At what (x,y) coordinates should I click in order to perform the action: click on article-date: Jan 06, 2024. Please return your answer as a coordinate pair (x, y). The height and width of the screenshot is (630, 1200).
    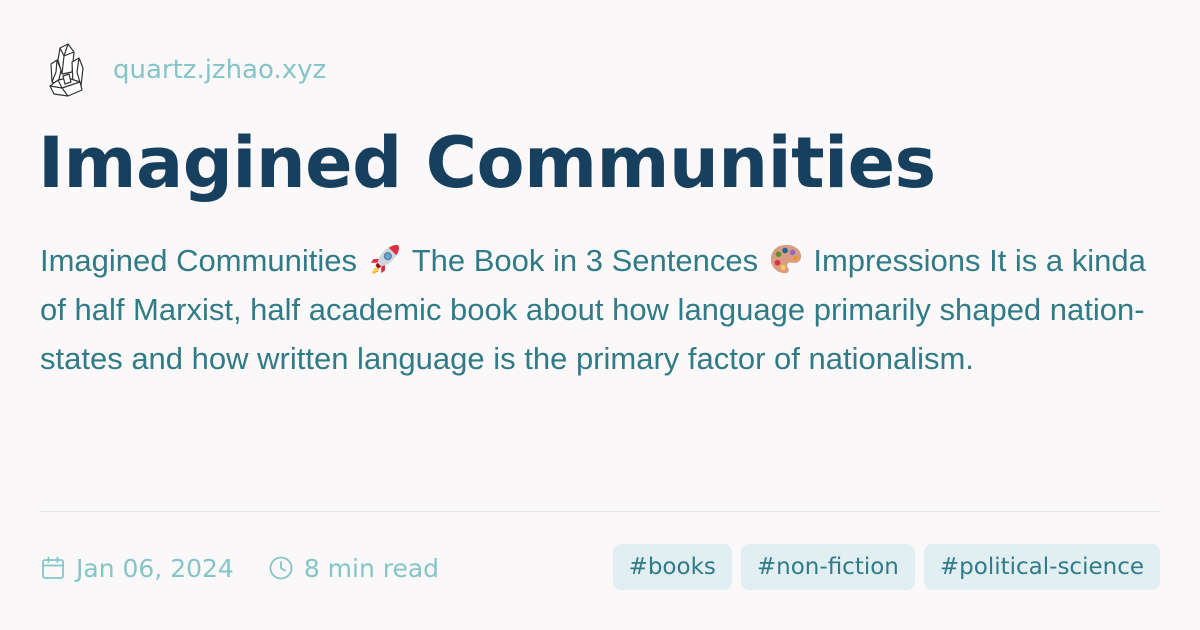
    Looking at the image, I should click on (155, 568).